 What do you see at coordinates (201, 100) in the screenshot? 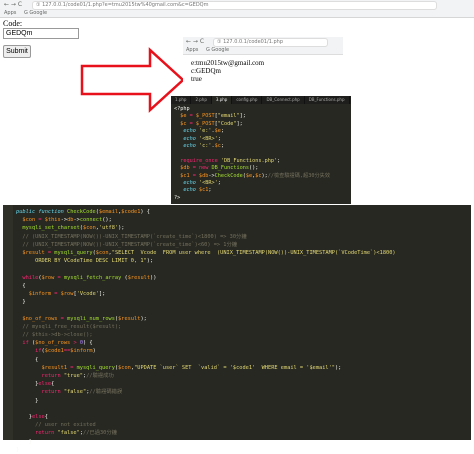
I see `editor-tab: 2.php` at bounding box center [201, 100].